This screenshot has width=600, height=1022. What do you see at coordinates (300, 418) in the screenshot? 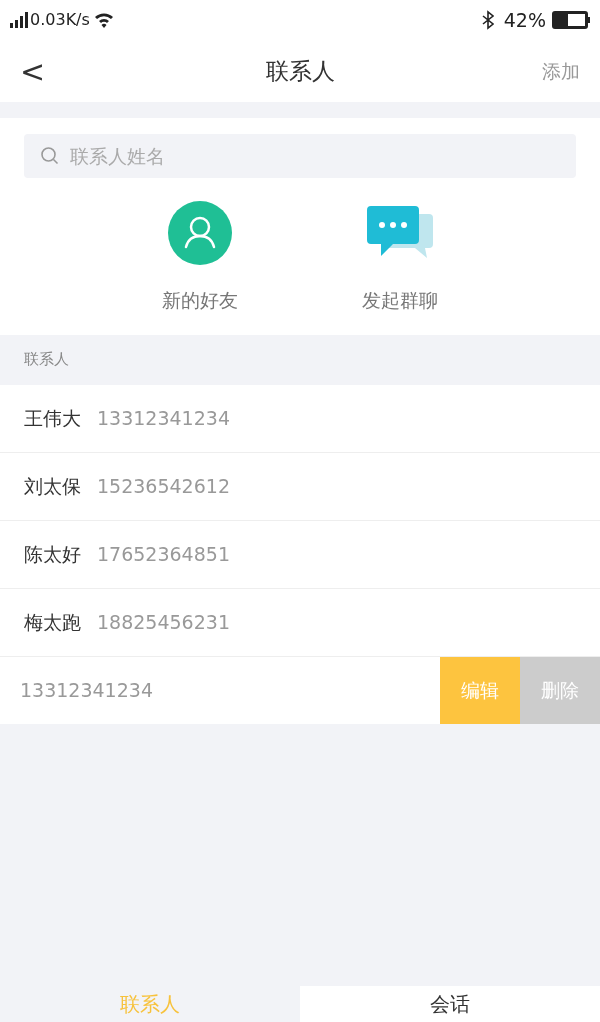
I see `contact-row: 王伟大 13312341234` at bounding box center [300, 418].